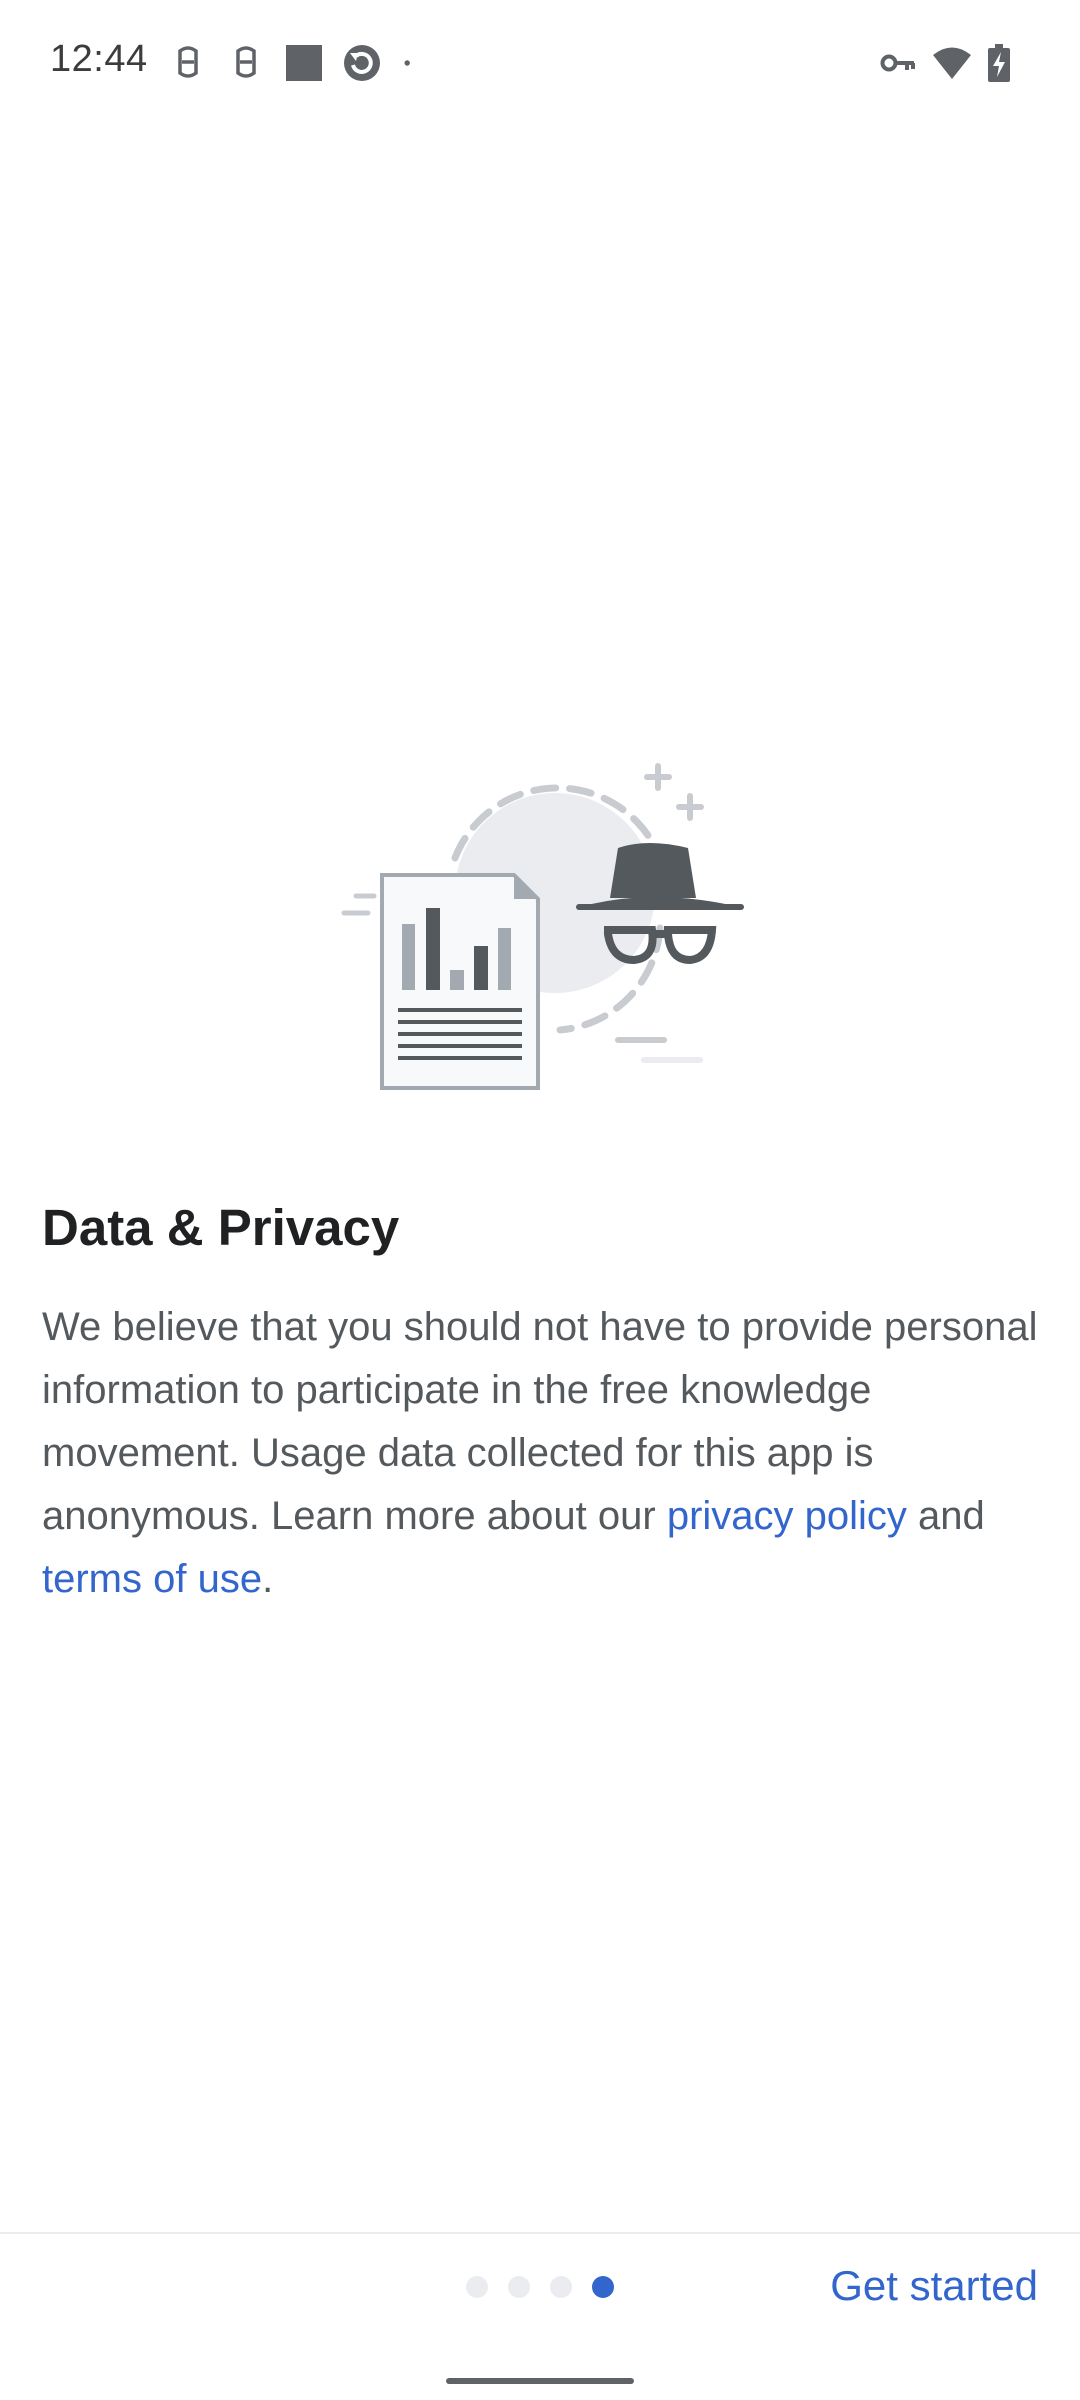  Describe the element at coordinates (999, 63) in the screenshot. I see `battery-charging-icon` at that location.